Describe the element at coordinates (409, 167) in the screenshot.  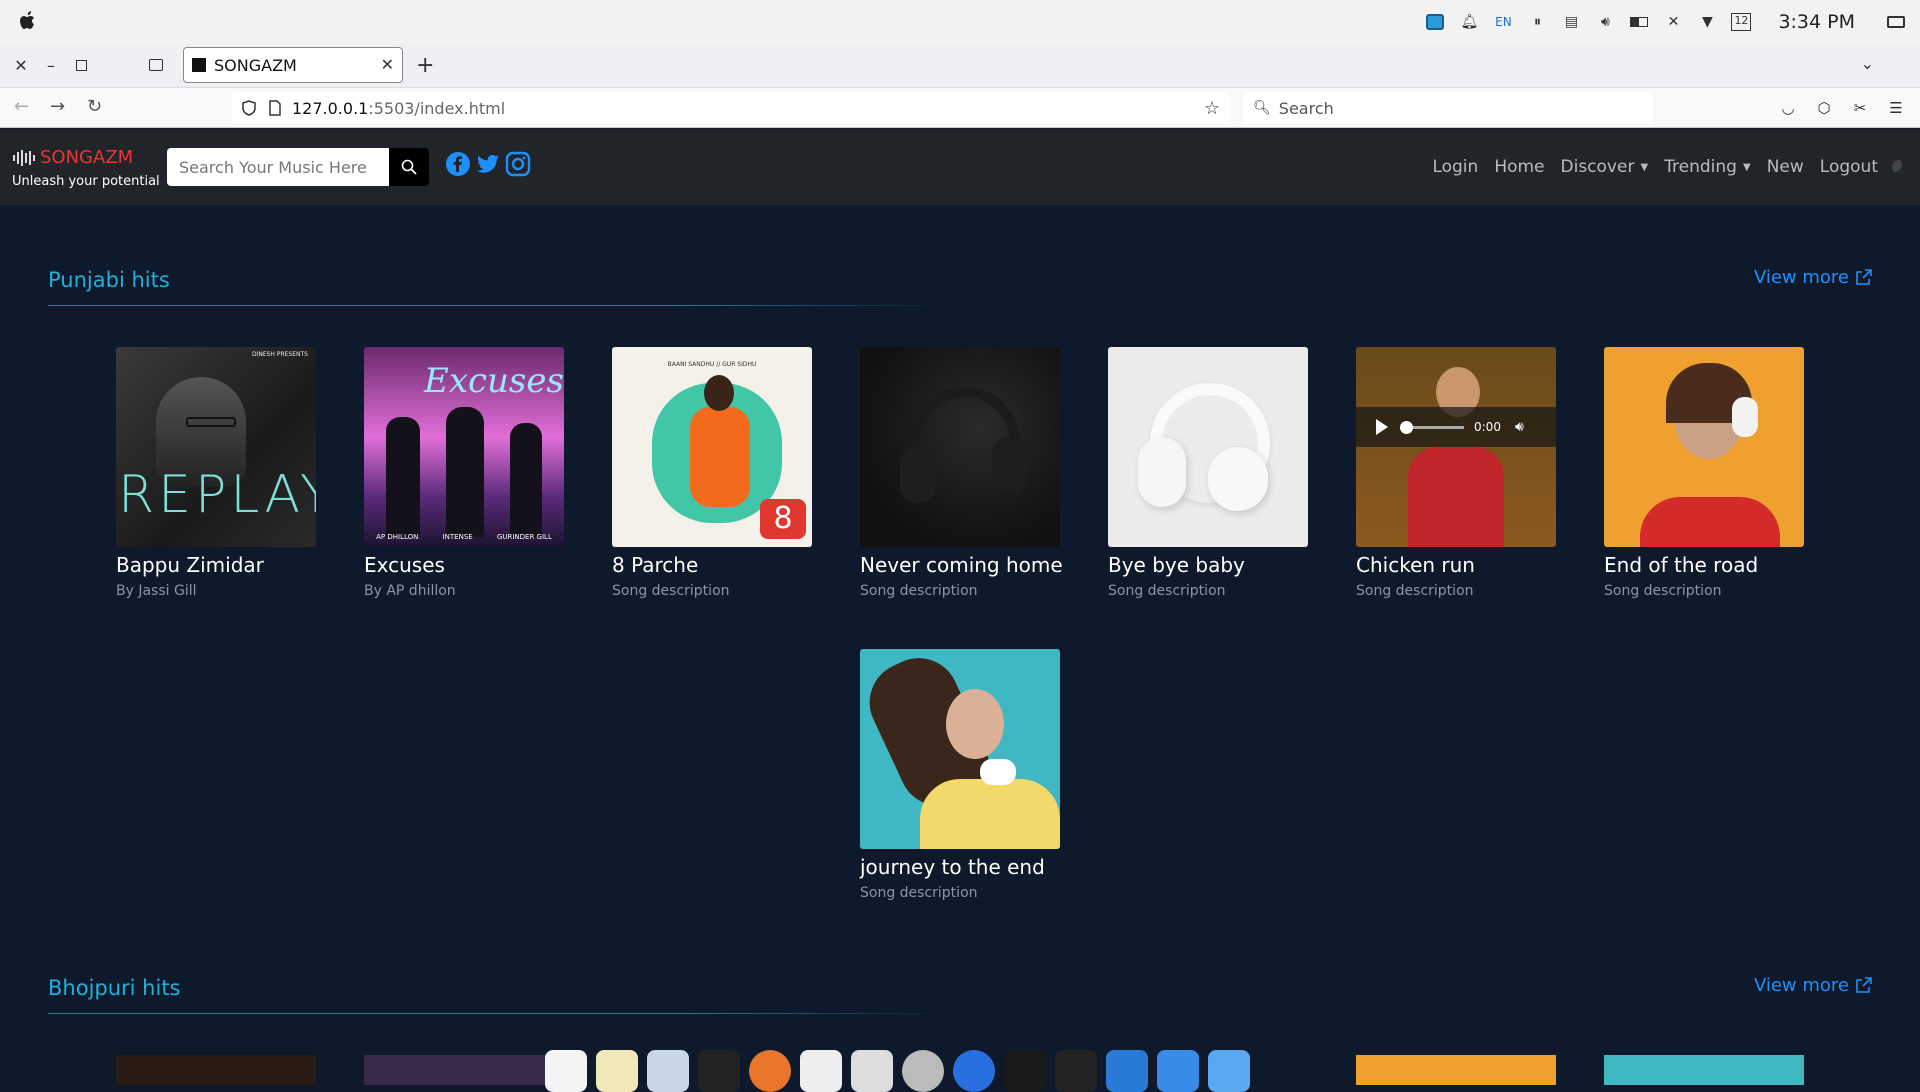
I see `music-search-button` at that location.